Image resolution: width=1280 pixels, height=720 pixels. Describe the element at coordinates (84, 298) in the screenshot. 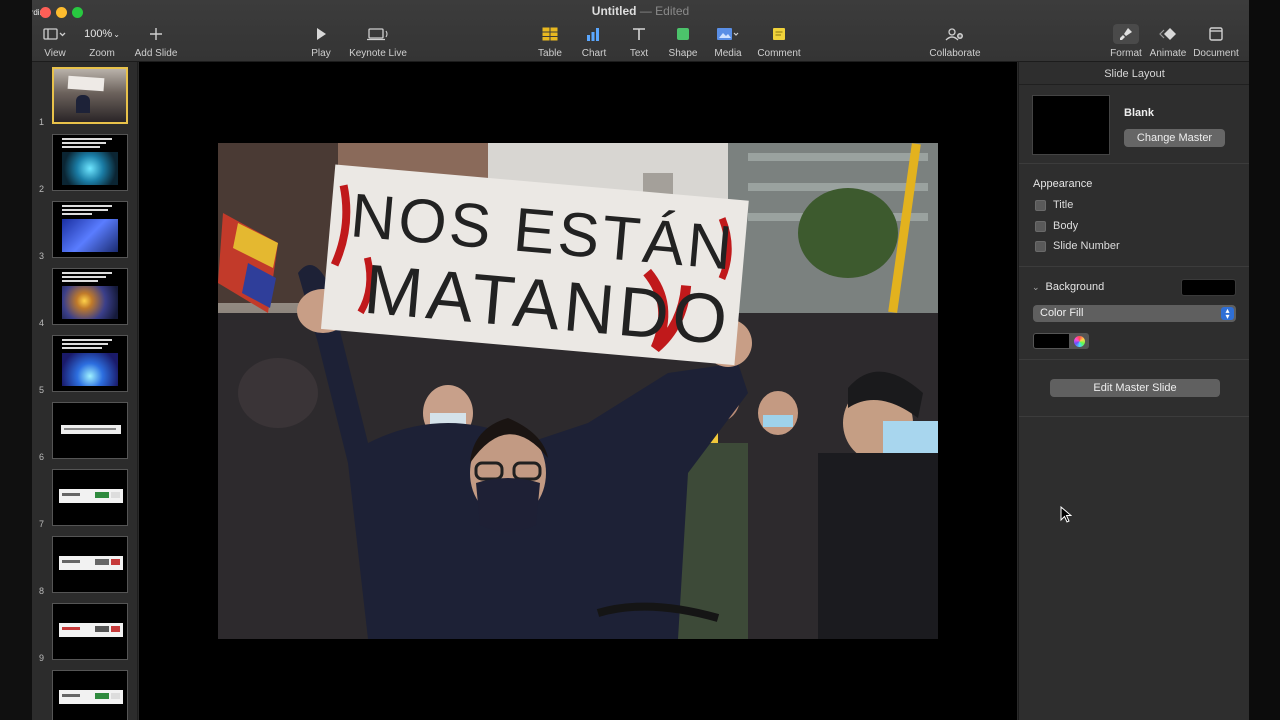

I see `slide-thumbnail: 4` at that location.